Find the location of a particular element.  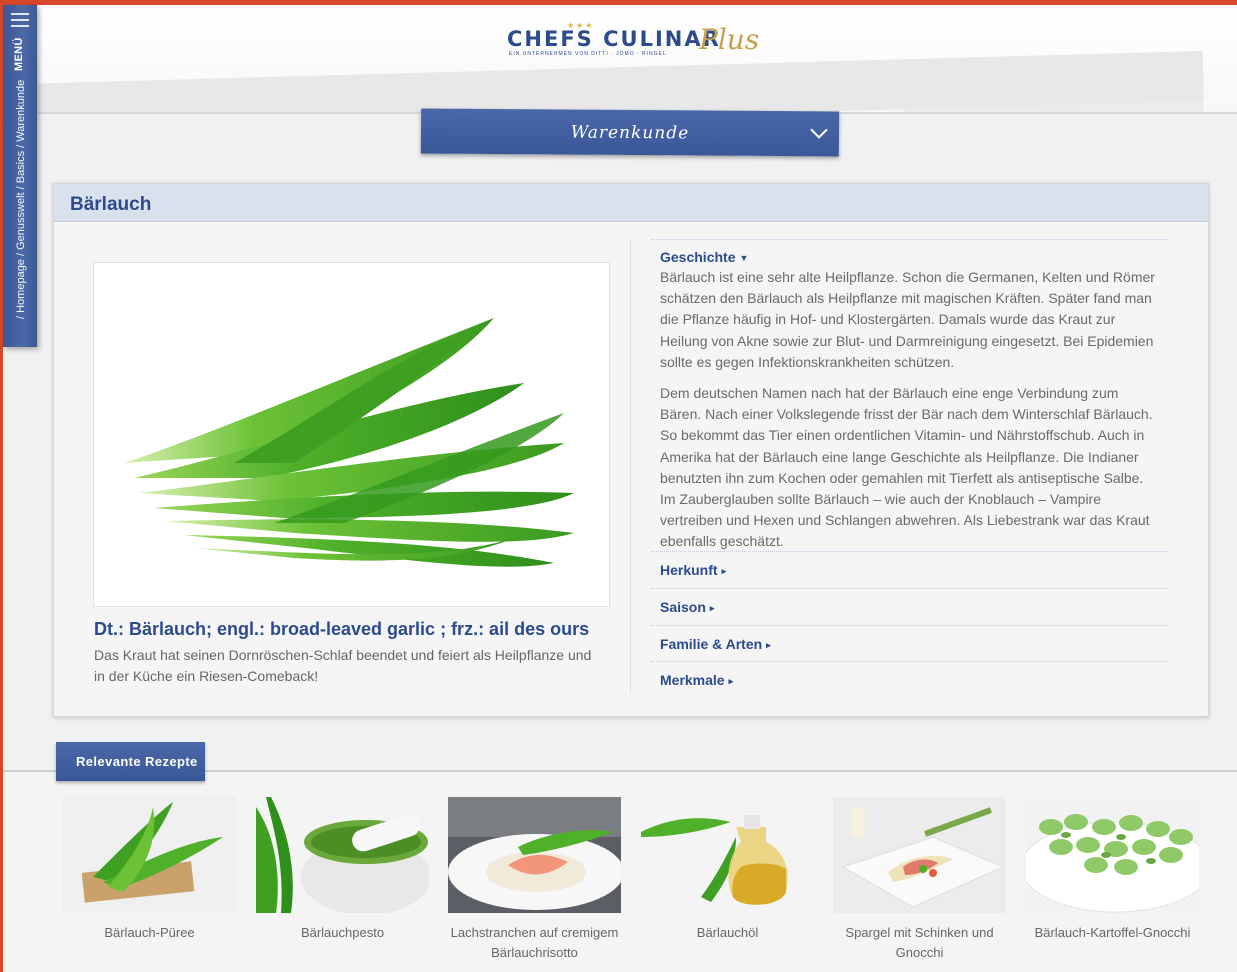

recipe-title: Bärlauch-Püree is located at coordinates (149, 933).